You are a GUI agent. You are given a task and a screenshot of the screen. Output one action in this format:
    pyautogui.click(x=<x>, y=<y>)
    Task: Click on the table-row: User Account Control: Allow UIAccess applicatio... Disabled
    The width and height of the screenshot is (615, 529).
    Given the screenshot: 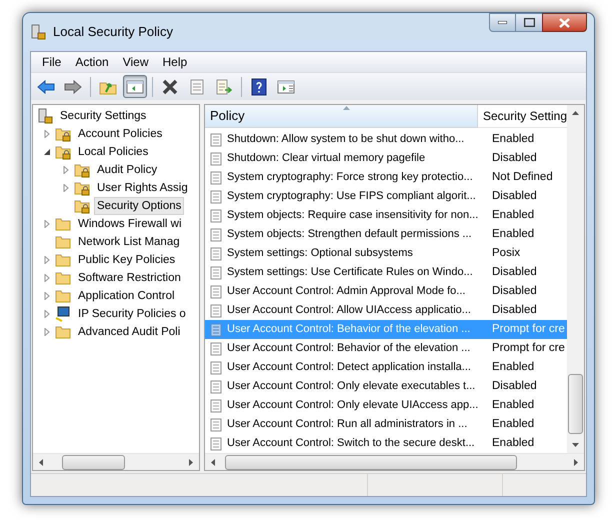 What is the action you would take?
    pyautogui.click(x=386, y=310)
    